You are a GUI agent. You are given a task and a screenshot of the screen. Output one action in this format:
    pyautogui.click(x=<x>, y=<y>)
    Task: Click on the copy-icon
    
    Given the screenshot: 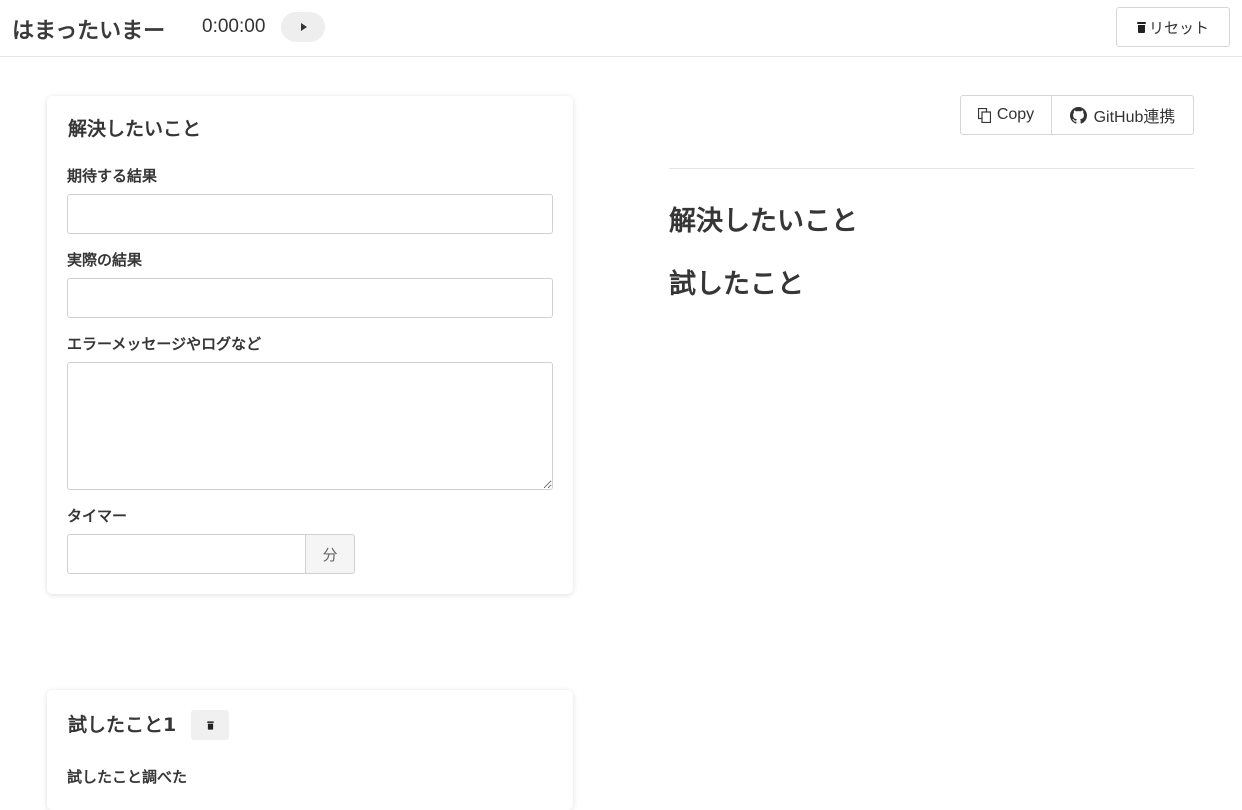 What is the action you would take?
    pyautogui.click(x=984, y=115)
    